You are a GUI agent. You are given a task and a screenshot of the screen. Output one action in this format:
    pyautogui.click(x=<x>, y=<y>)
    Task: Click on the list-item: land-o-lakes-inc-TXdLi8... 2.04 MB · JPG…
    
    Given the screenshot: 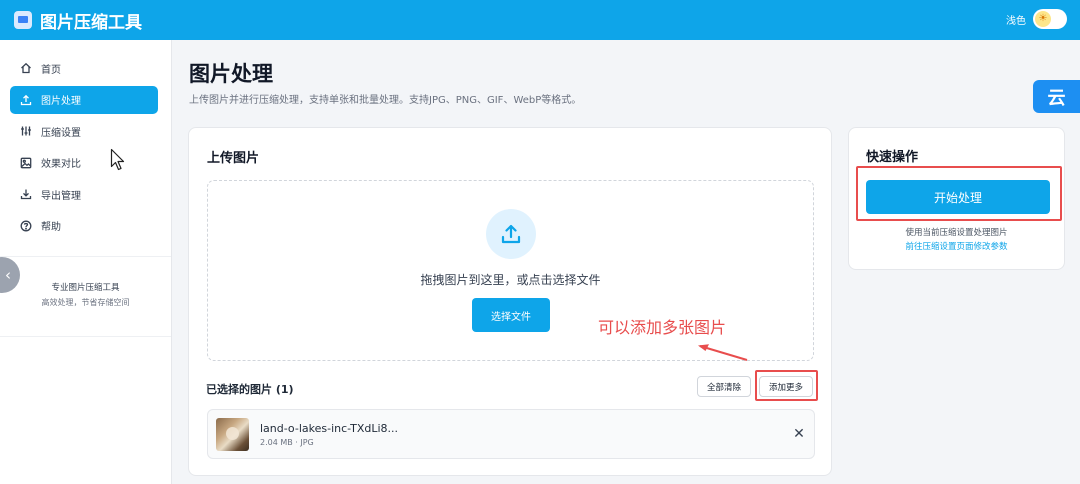 What is the action you would take?
    pyautogui.click(x=511, y=434)
    